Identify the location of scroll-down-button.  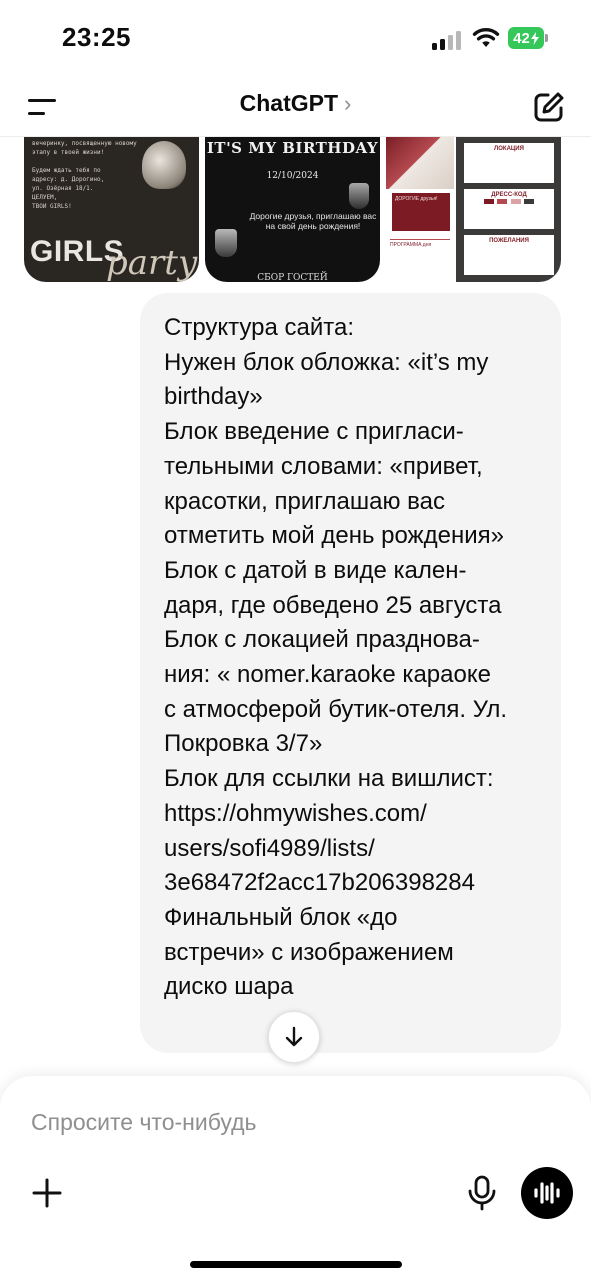
(294, 1037).